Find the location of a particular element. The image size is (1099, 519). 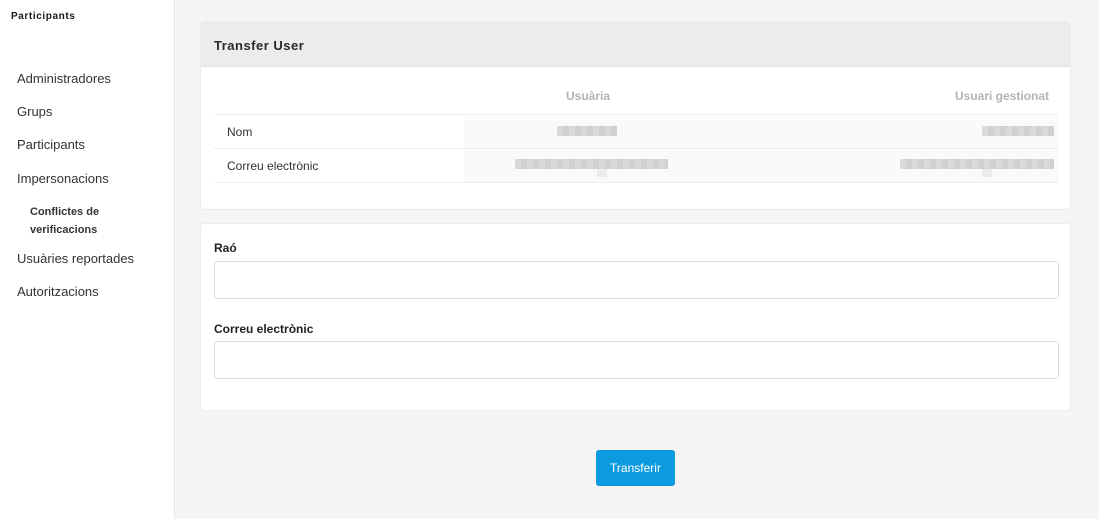

column-header-user: Usuària is located at coordinates (588, 96).